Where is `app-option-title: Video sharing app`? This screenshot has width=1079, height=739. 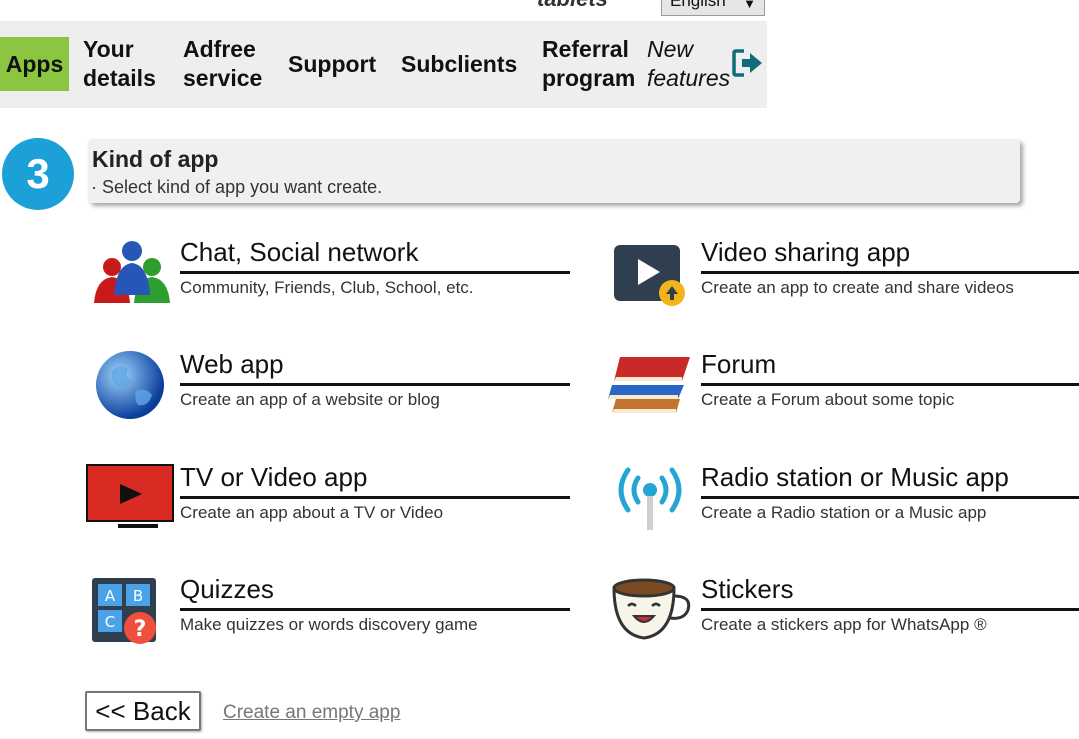
app-option-title: Video sharing app is located at coordinates (806, 252).